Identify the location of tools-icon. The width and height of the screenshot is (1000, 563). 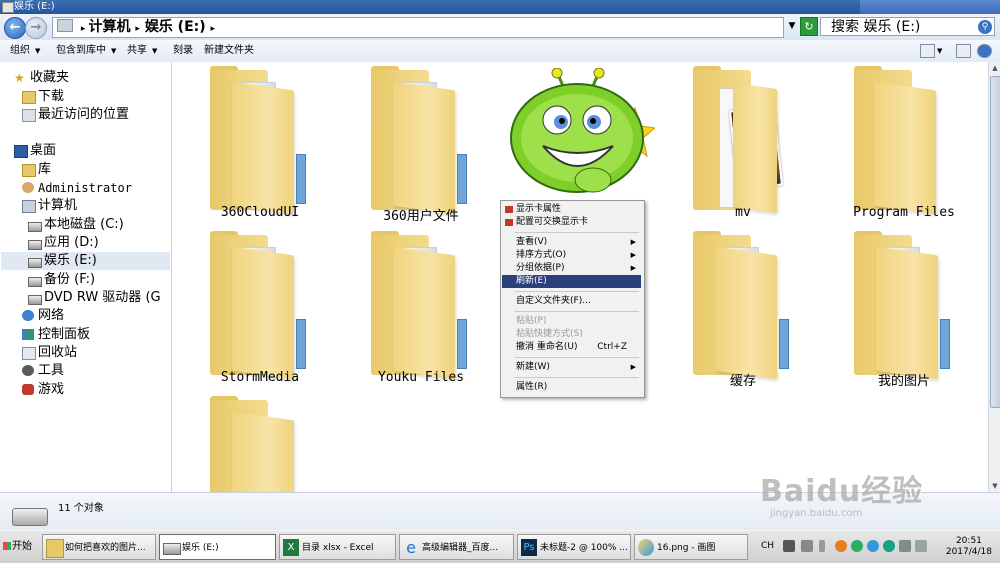
(28, 370).